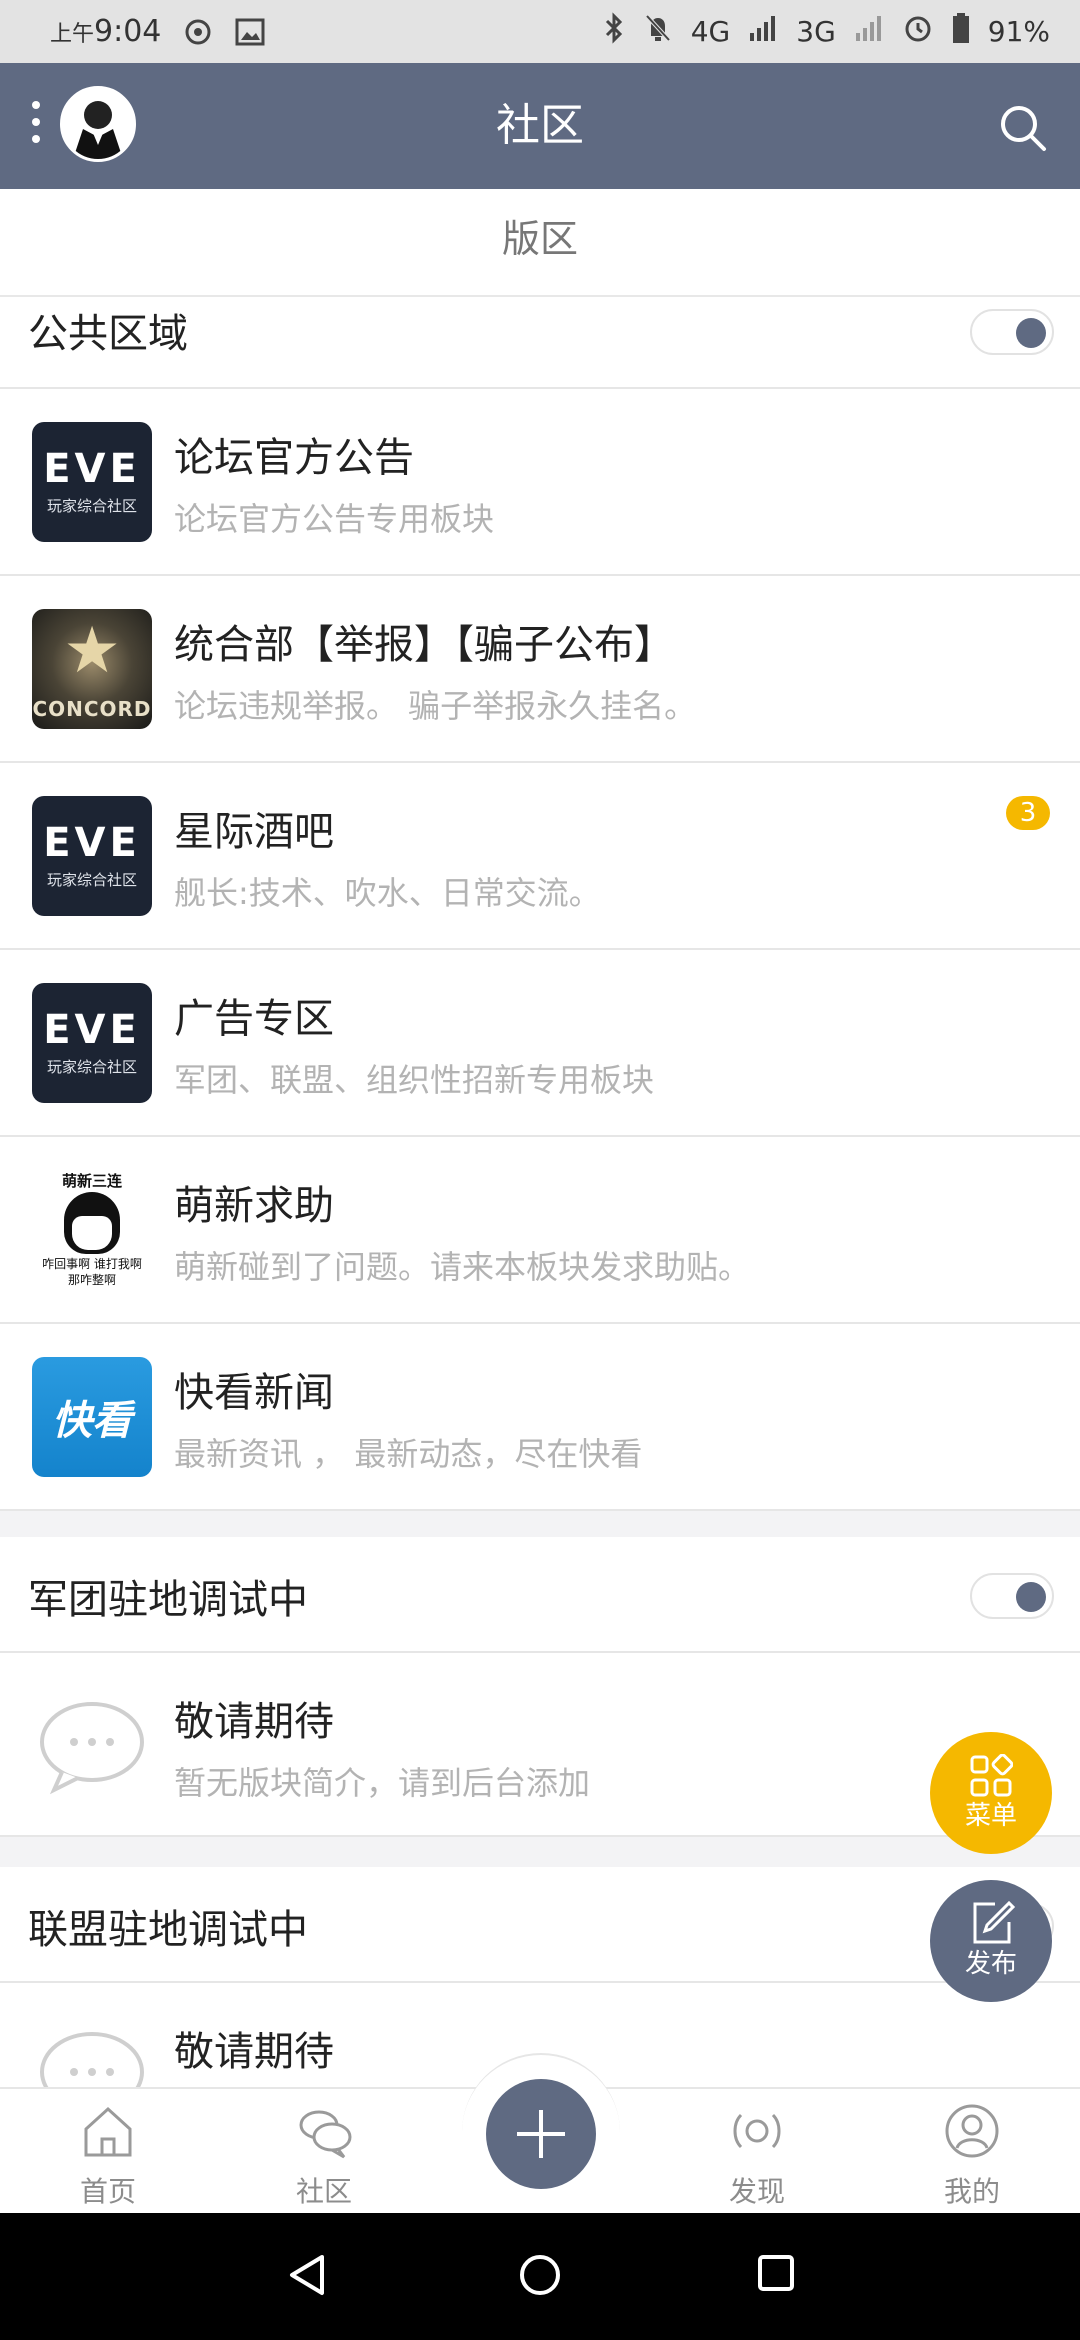 The width and height of the screenshot is (1080, 2340). I want to click on bottom-nav: 首页 社区 发现 我的, so click(540, 2133).